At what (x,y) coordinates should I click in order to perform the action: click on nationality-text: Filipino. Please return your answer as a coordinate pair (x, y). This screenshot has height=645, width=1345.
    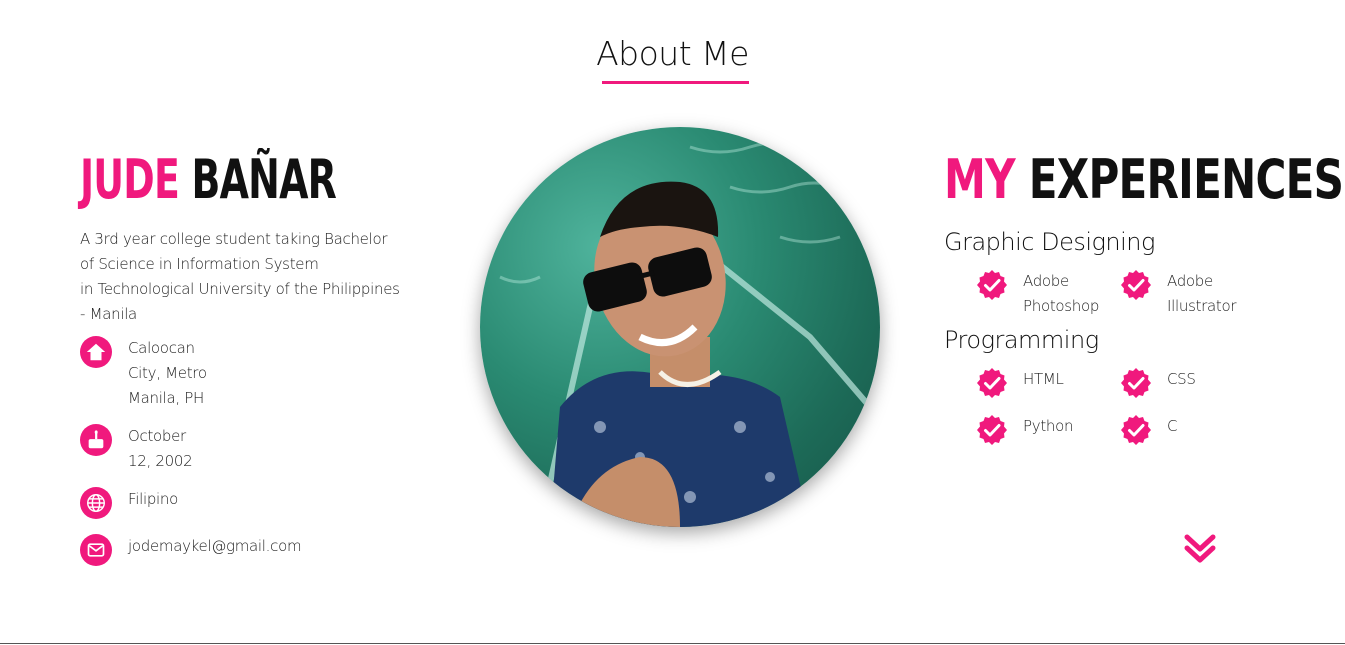
    Looking at the image, I should click on (153, 499).